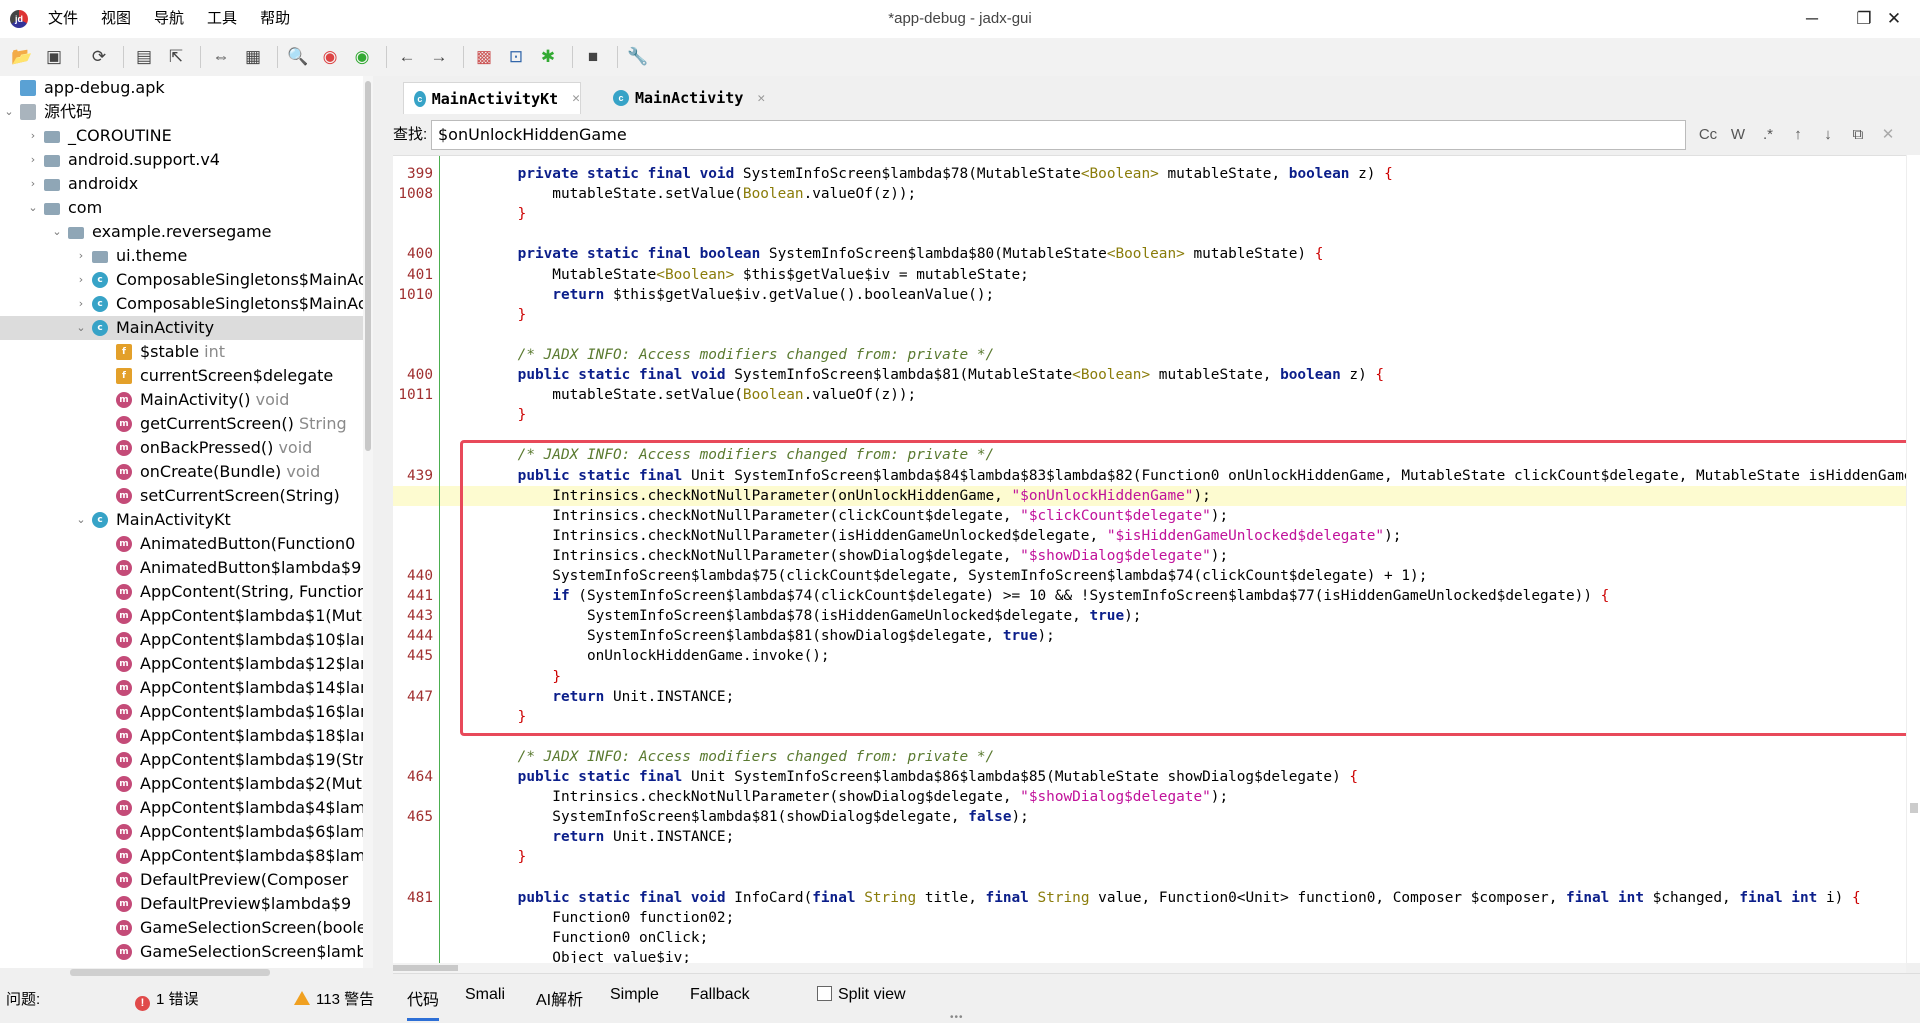 The image size is (1920, 1023). Describe the element at coordinates (186, 448) in the screenshot. I see `tree-item: m onBackPressed() void` at that location.